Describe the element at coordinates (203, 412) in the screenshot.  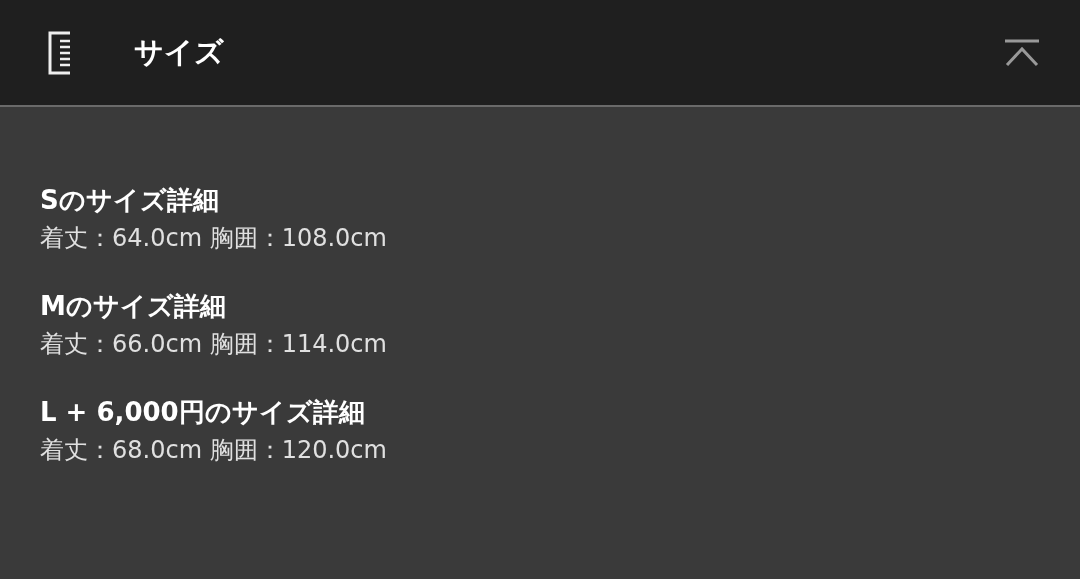
I see `size-heading: L + 6,000円のサイズ詳細` at that location.